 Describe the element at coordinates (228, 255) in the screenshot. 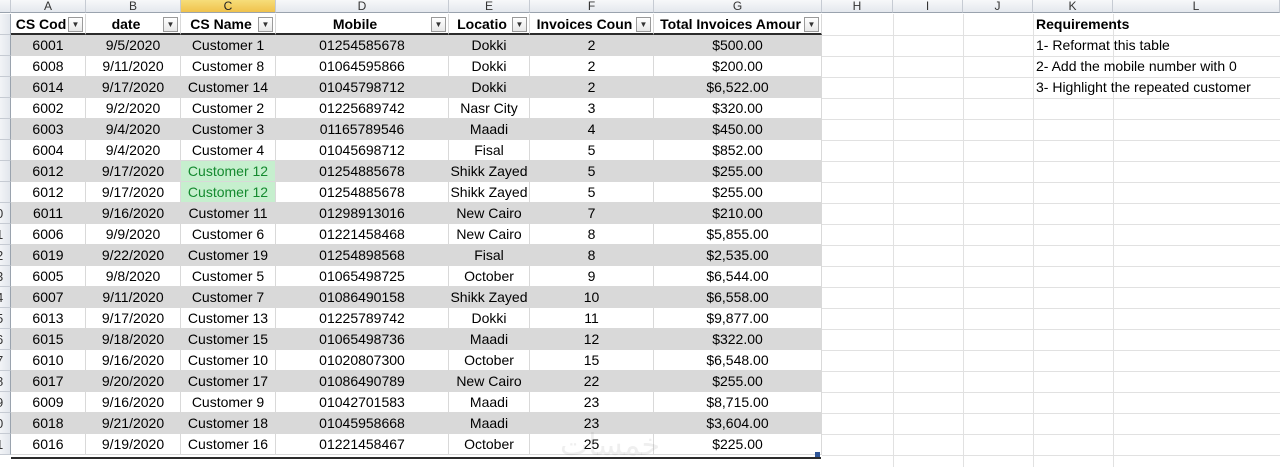

I see `cs-name-cell: Customer 19` at that location.